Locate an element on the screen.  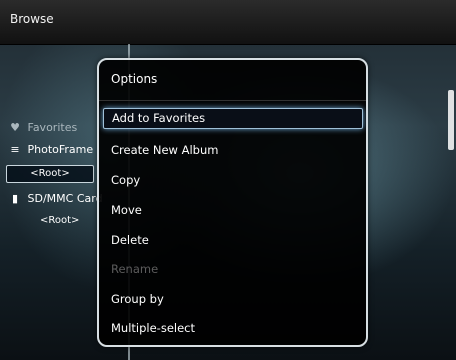
sidebar-item-sdcard-root: <Root> is located at coordinates (59, 220).